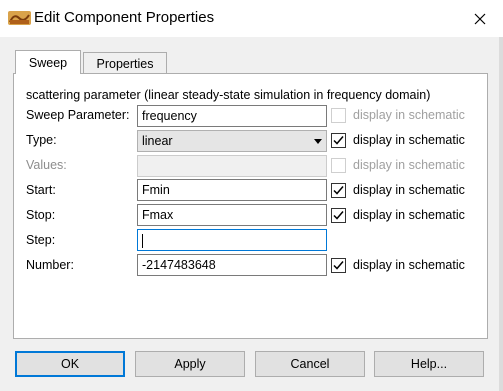 The image size is (503, 391). What do you see at coordinates (251, 18) in the screenshot?
I see `title-bar: Edit Component Properties` at bounding box center [251, 18].